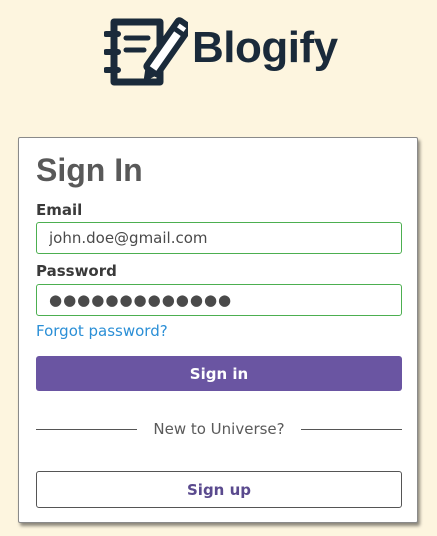 The width and height of the screenshot is (437, 536). I want to click on forgot-password-link: Forgot password?, so click(102, 331).